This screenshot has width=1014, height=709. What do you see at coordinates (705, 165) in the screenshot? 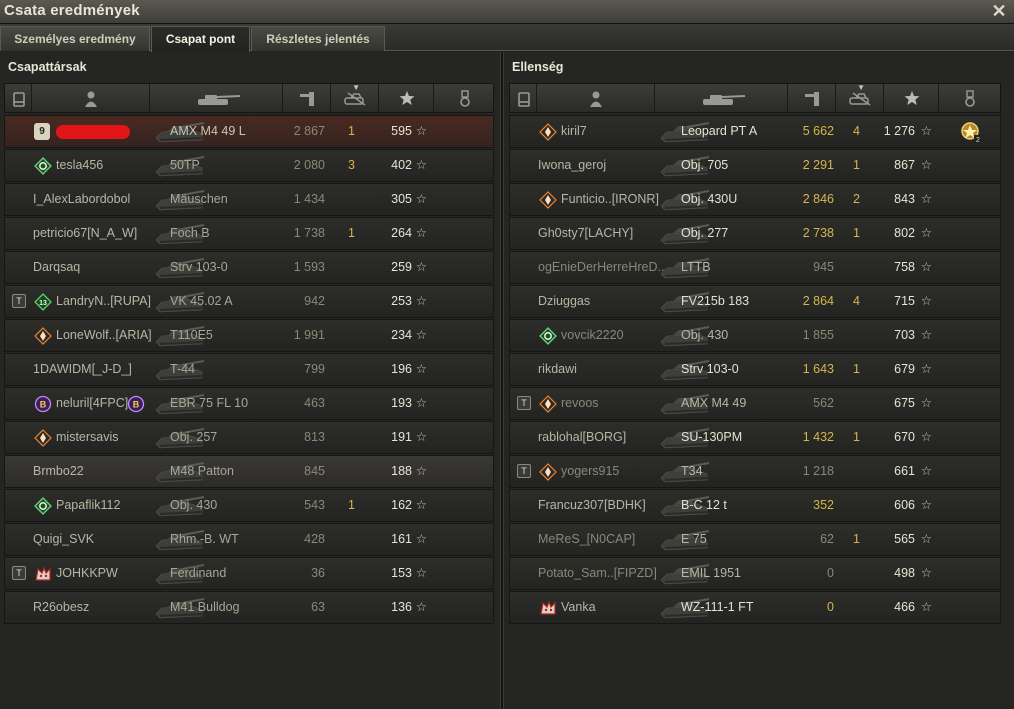
I see `tank-name: Obj. 705` at bounding box center [705, 165].